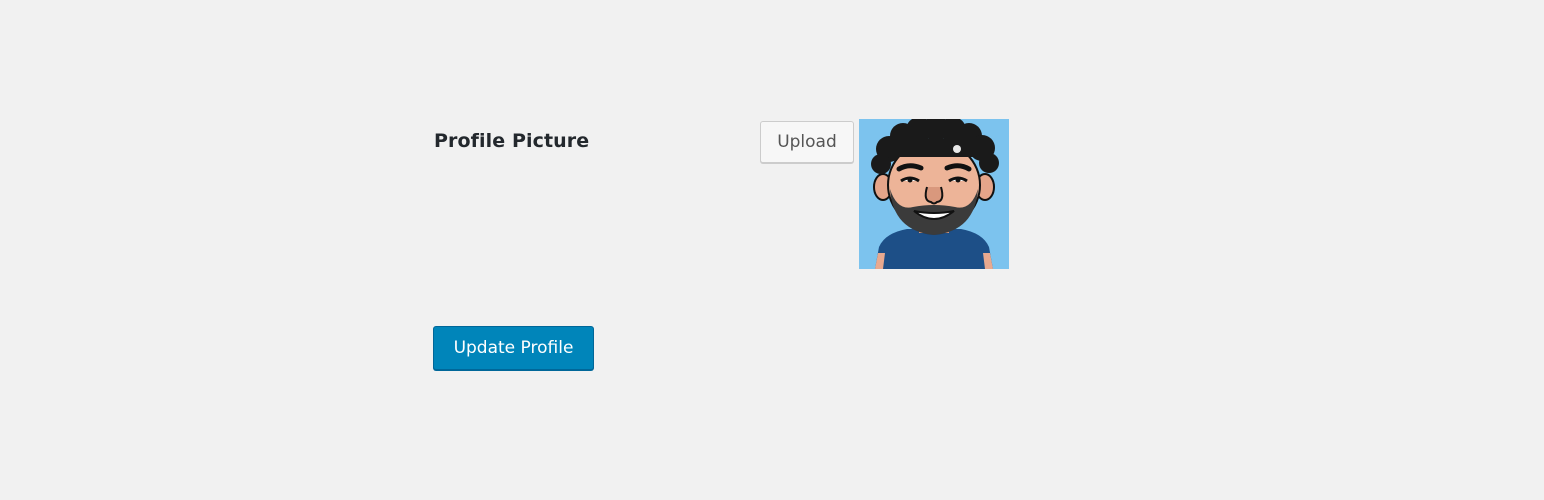 The image size is (1544, 500). Describe the element at coordinates (513, 348) in the screenshot. I see `update-profile-button: Update Profile` at that location.